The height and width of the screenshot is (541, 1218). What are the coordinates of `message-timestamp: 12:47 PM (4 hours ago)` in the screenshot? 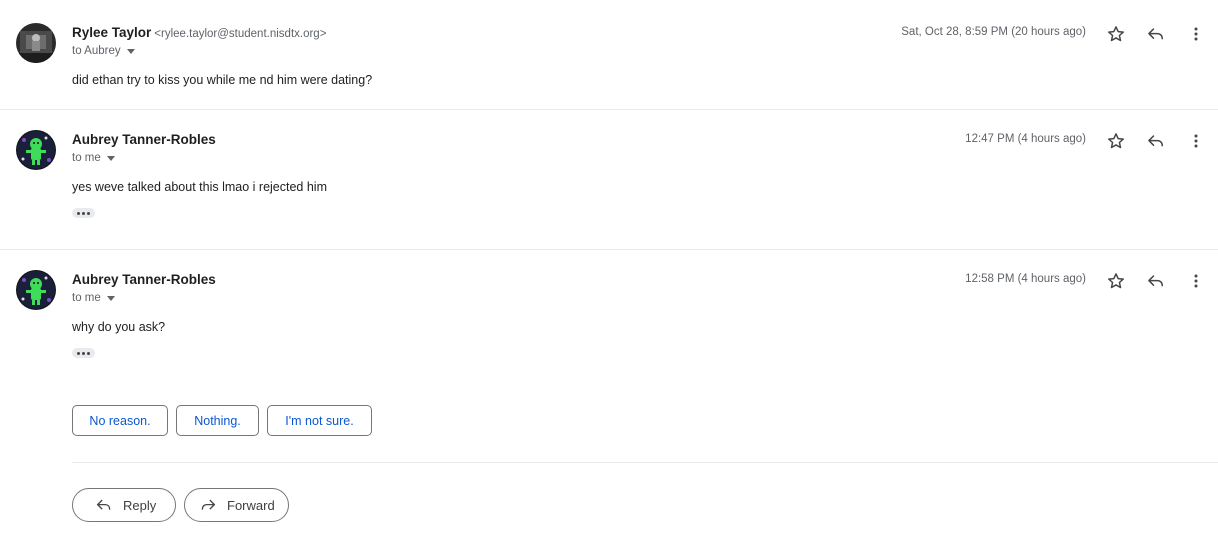 It's located at (1025, 139).